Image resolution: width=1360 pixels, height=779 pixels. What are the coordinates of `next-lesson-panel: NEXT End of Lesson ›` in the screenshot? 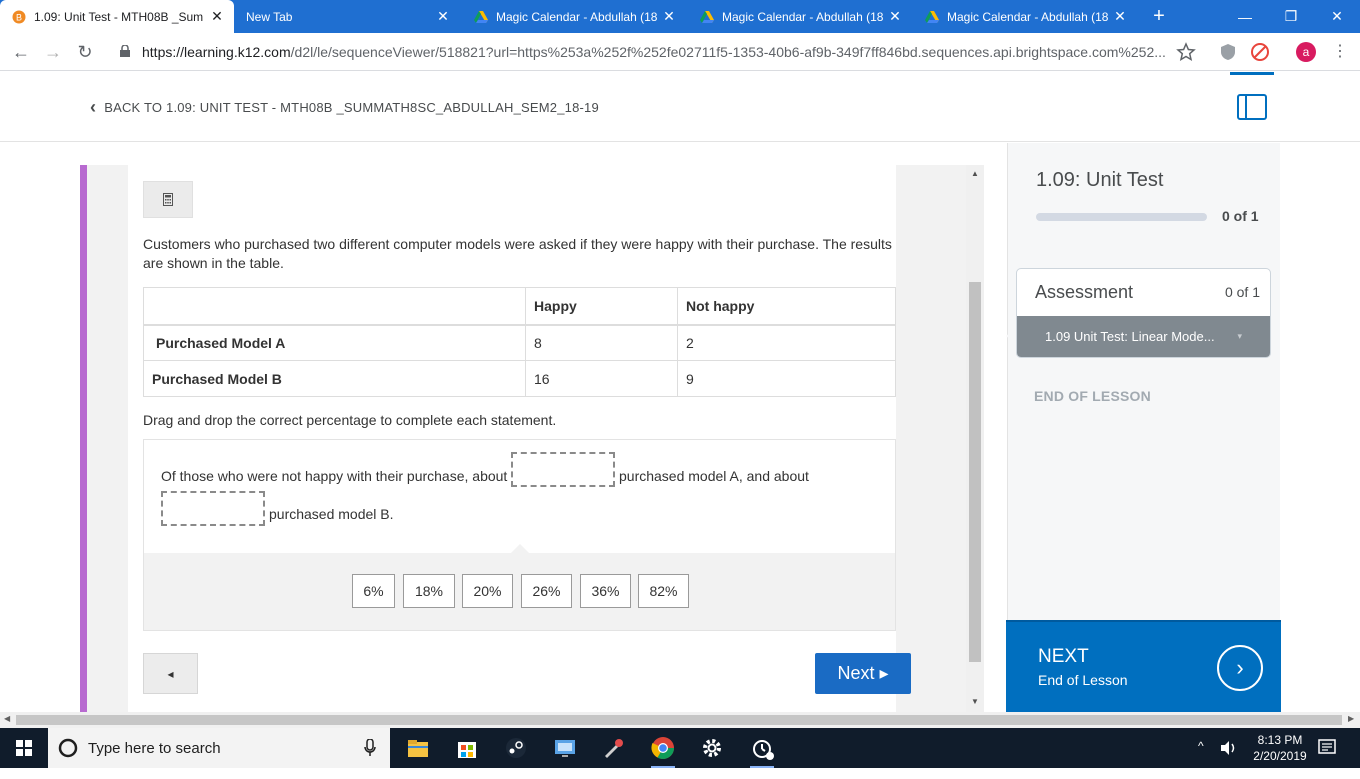 It's located at (1143, 666).